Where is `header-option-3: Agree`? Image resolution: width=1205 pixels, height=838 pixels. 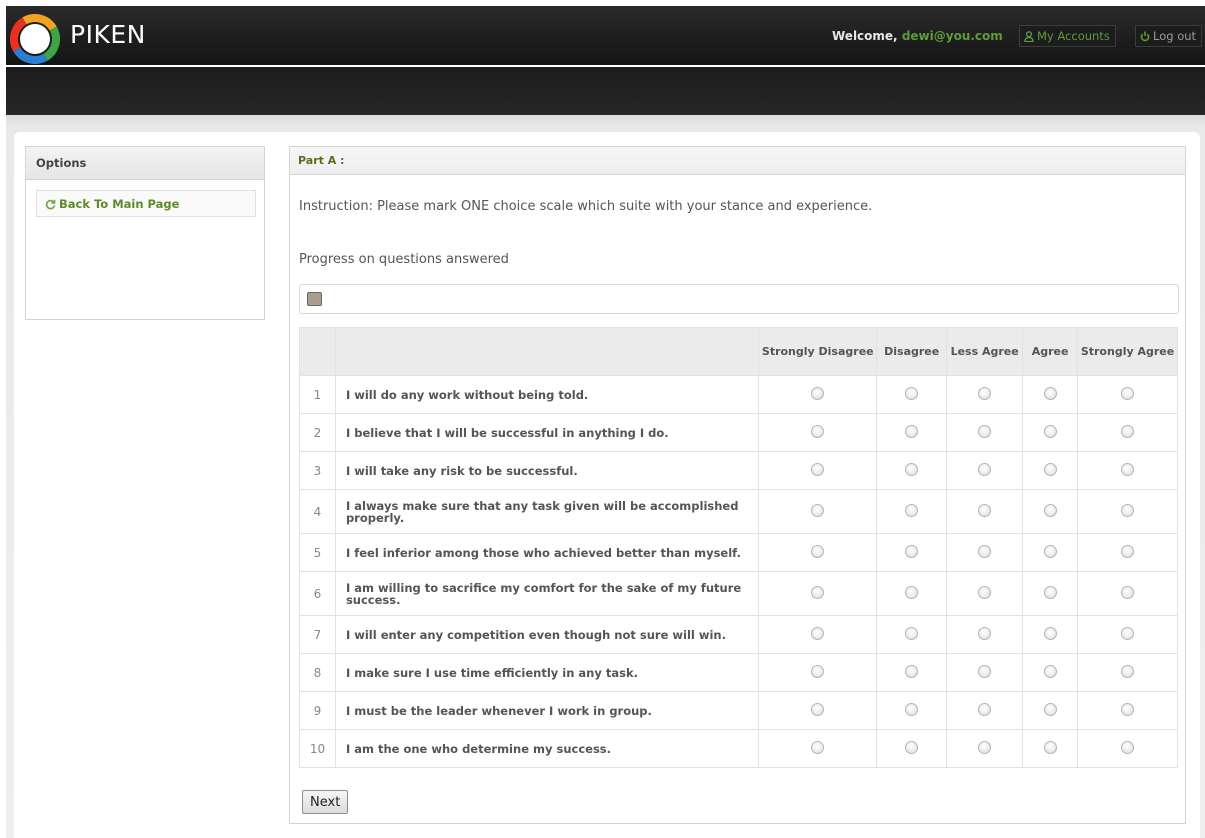
header-option-3: Agree is located at coordinates (1050, 351).